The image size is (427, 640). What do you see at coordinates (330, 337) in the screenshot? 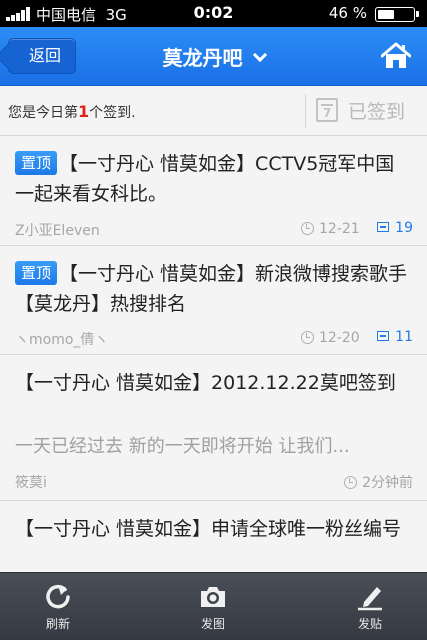
I see `post-time: 12-20` at bounding box center [330, 337].